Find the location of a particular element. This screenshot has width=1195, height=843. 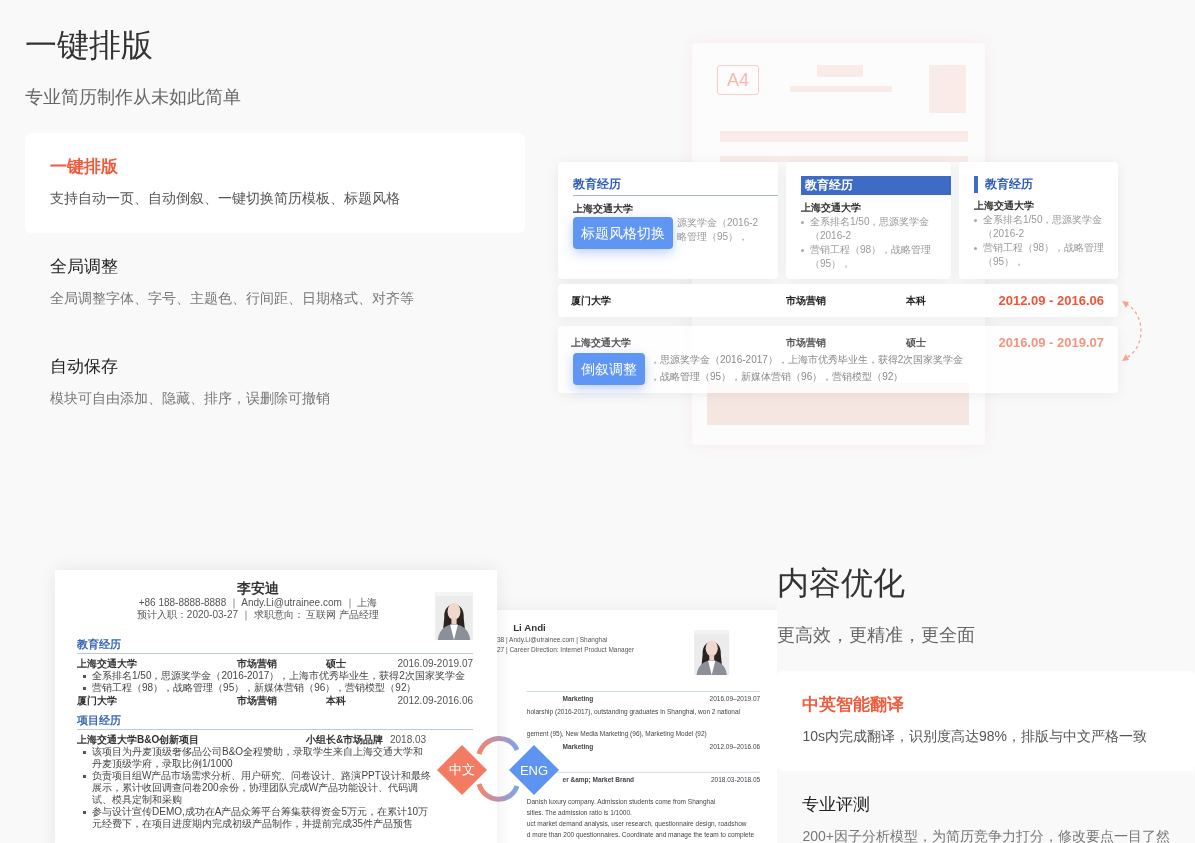

person-name: 李安迪 is located at coordinates (258, 588).